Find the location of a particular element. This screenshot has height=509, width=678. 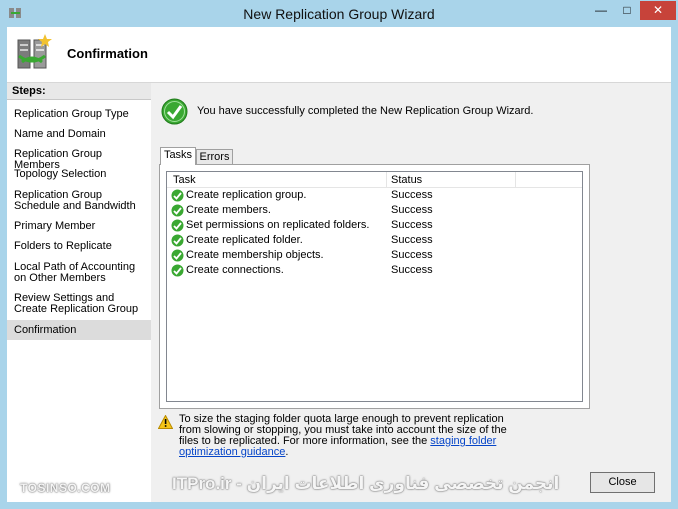

step-topology-selection: Topology Selection is located at coordinates (79, 174).